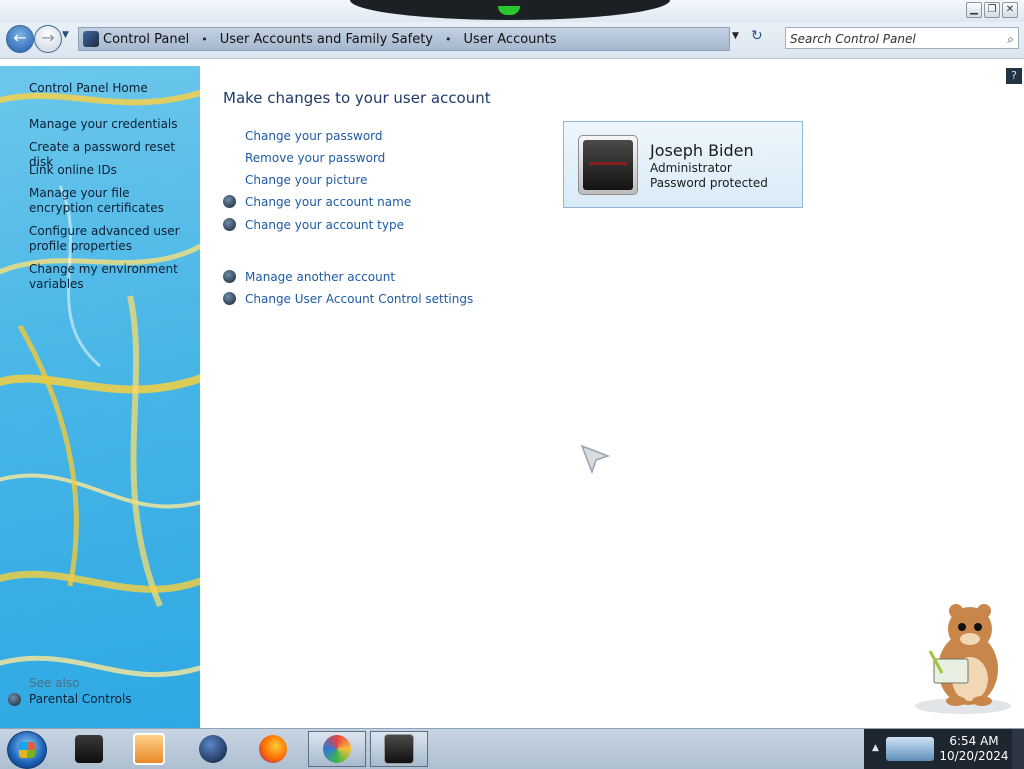  Describe the element at coordinates (111, 201) in the screenshot. I see `sidebar-item-file-encryption: Manage your file encryption certificates` at that location.